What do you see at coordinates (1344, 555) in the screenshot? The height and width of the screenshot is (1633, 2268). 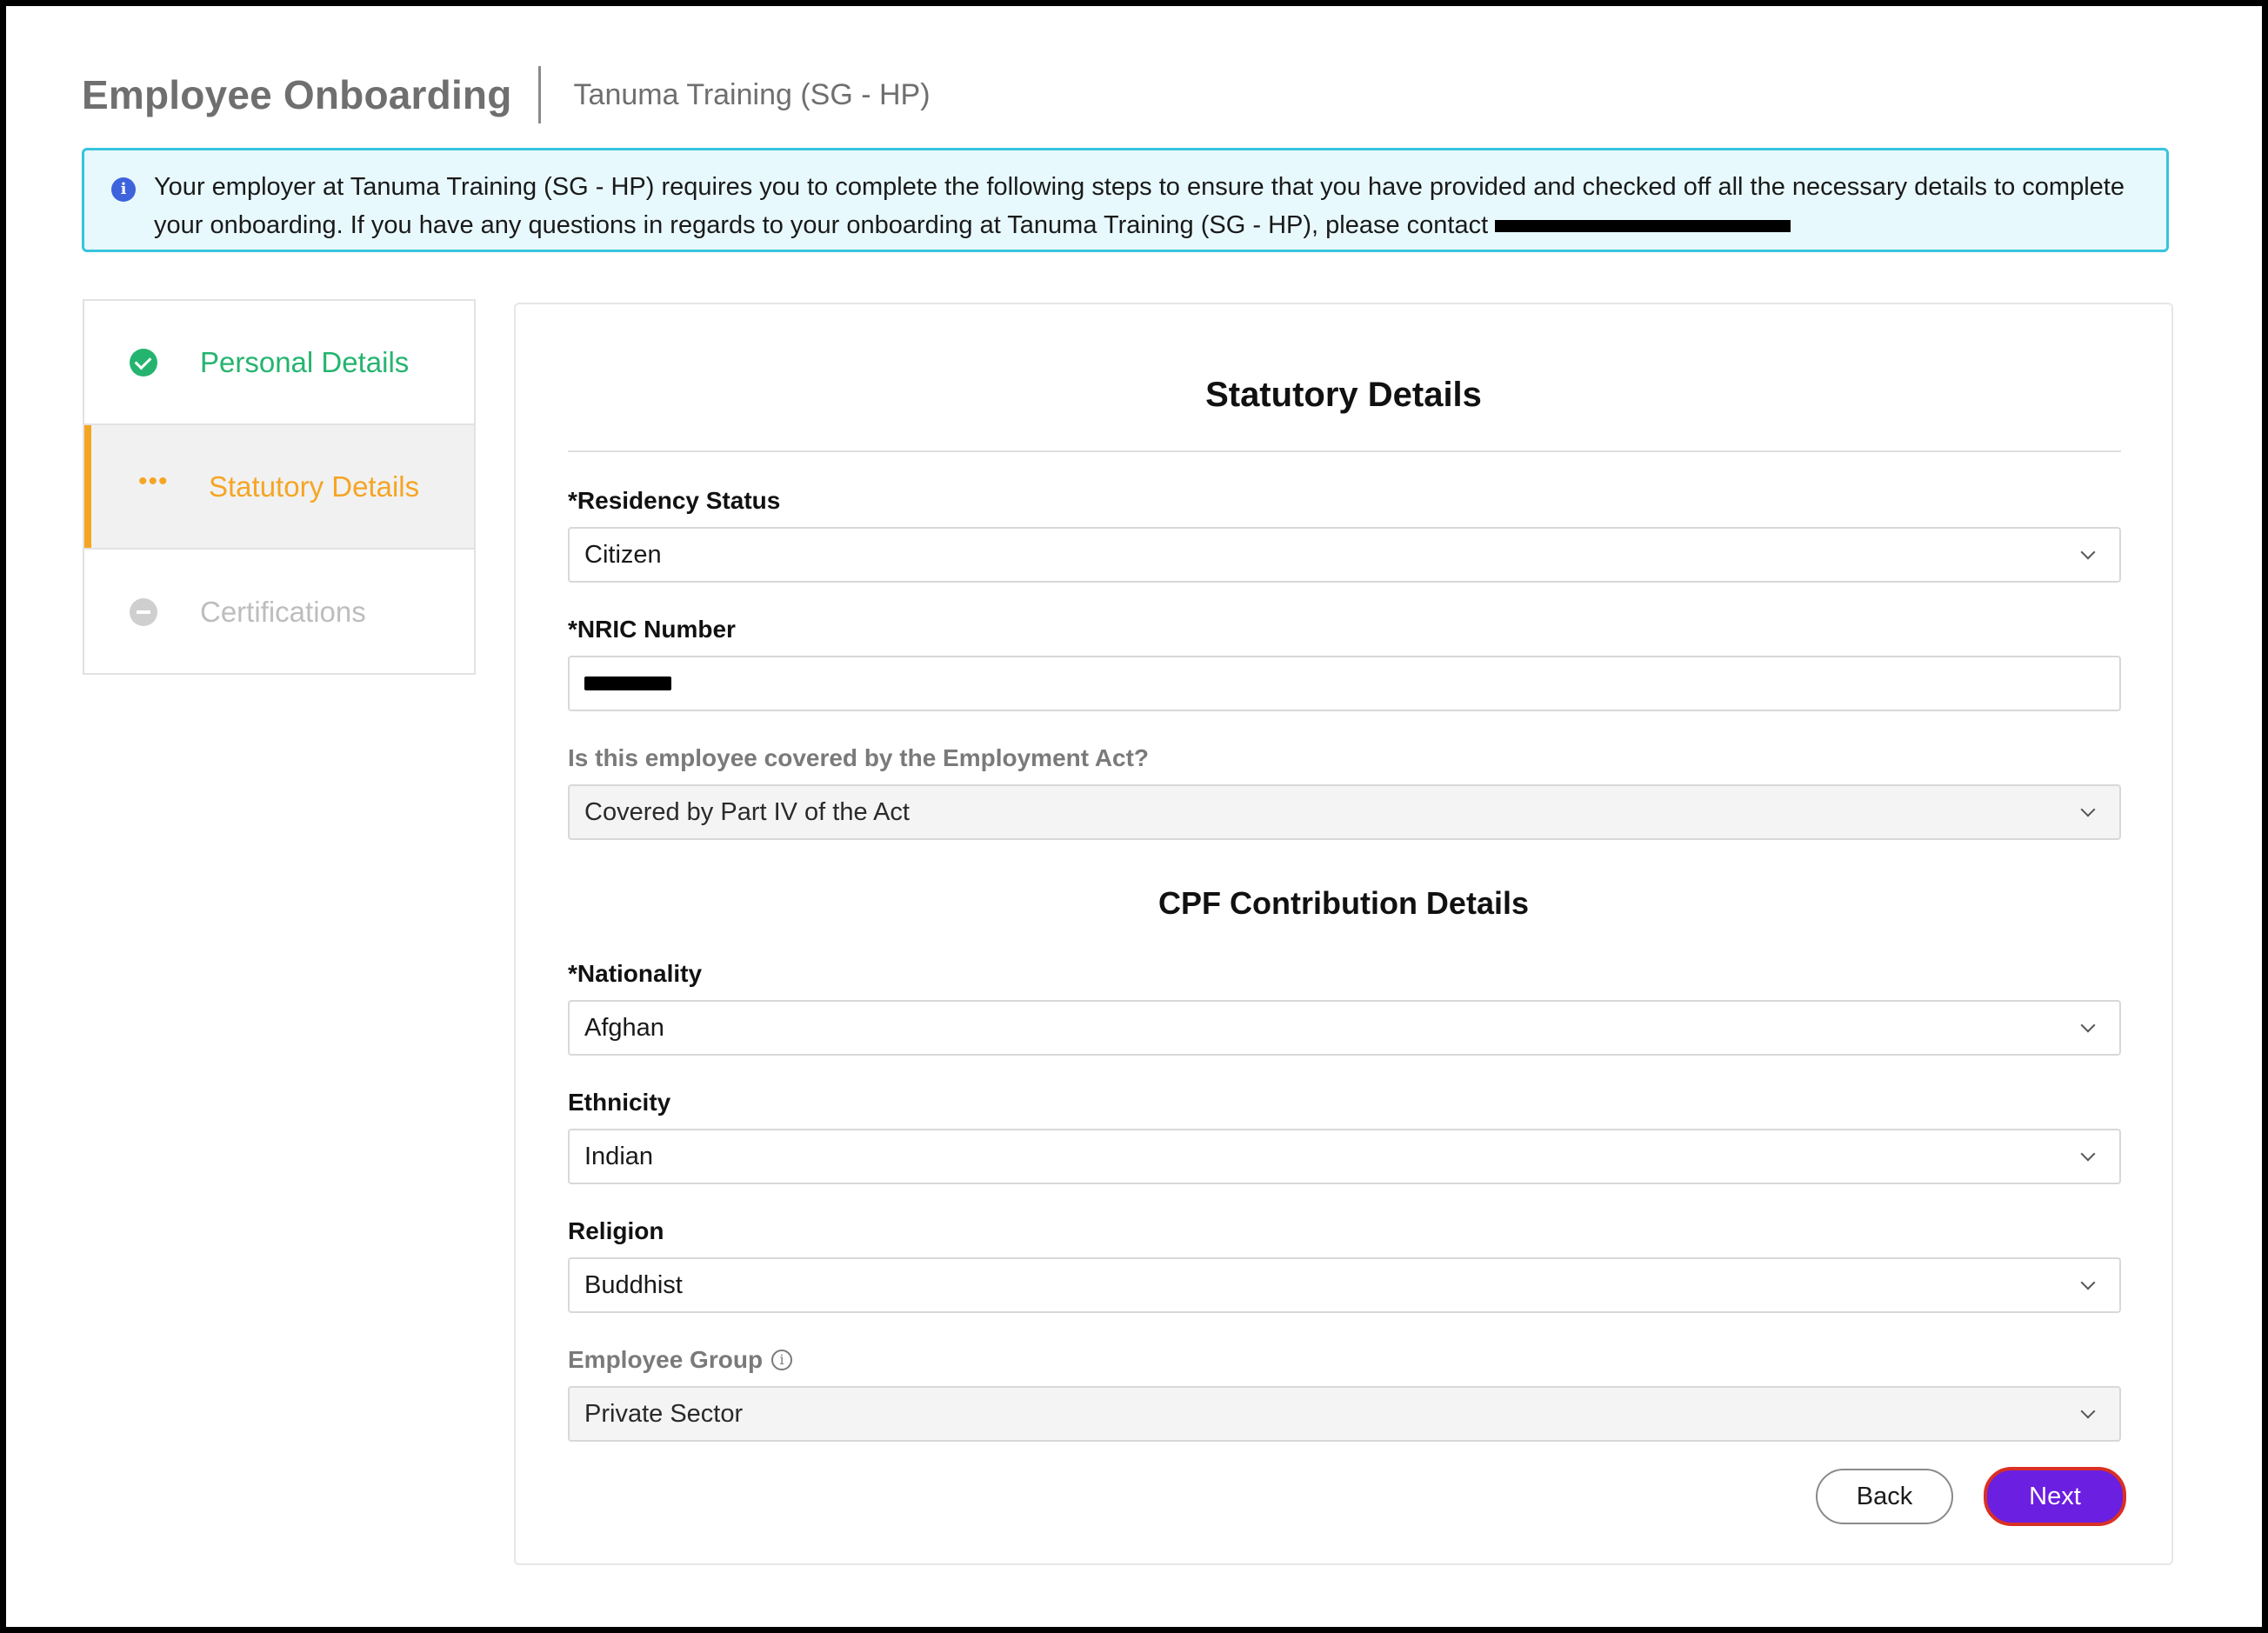 I see `residency-status-select: Citizen` at bounding box center [1344, 555].